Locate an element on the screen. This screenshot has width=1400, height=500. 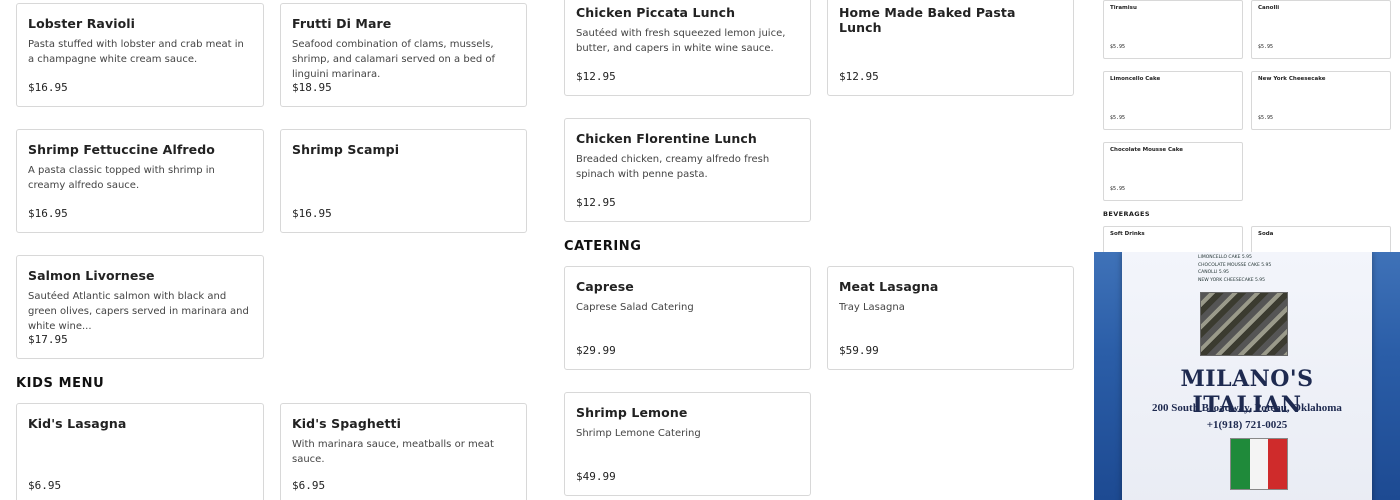
photo-list-line: LIMONCELLO CAKE 5.95 is located at coordinates (1225, 257).